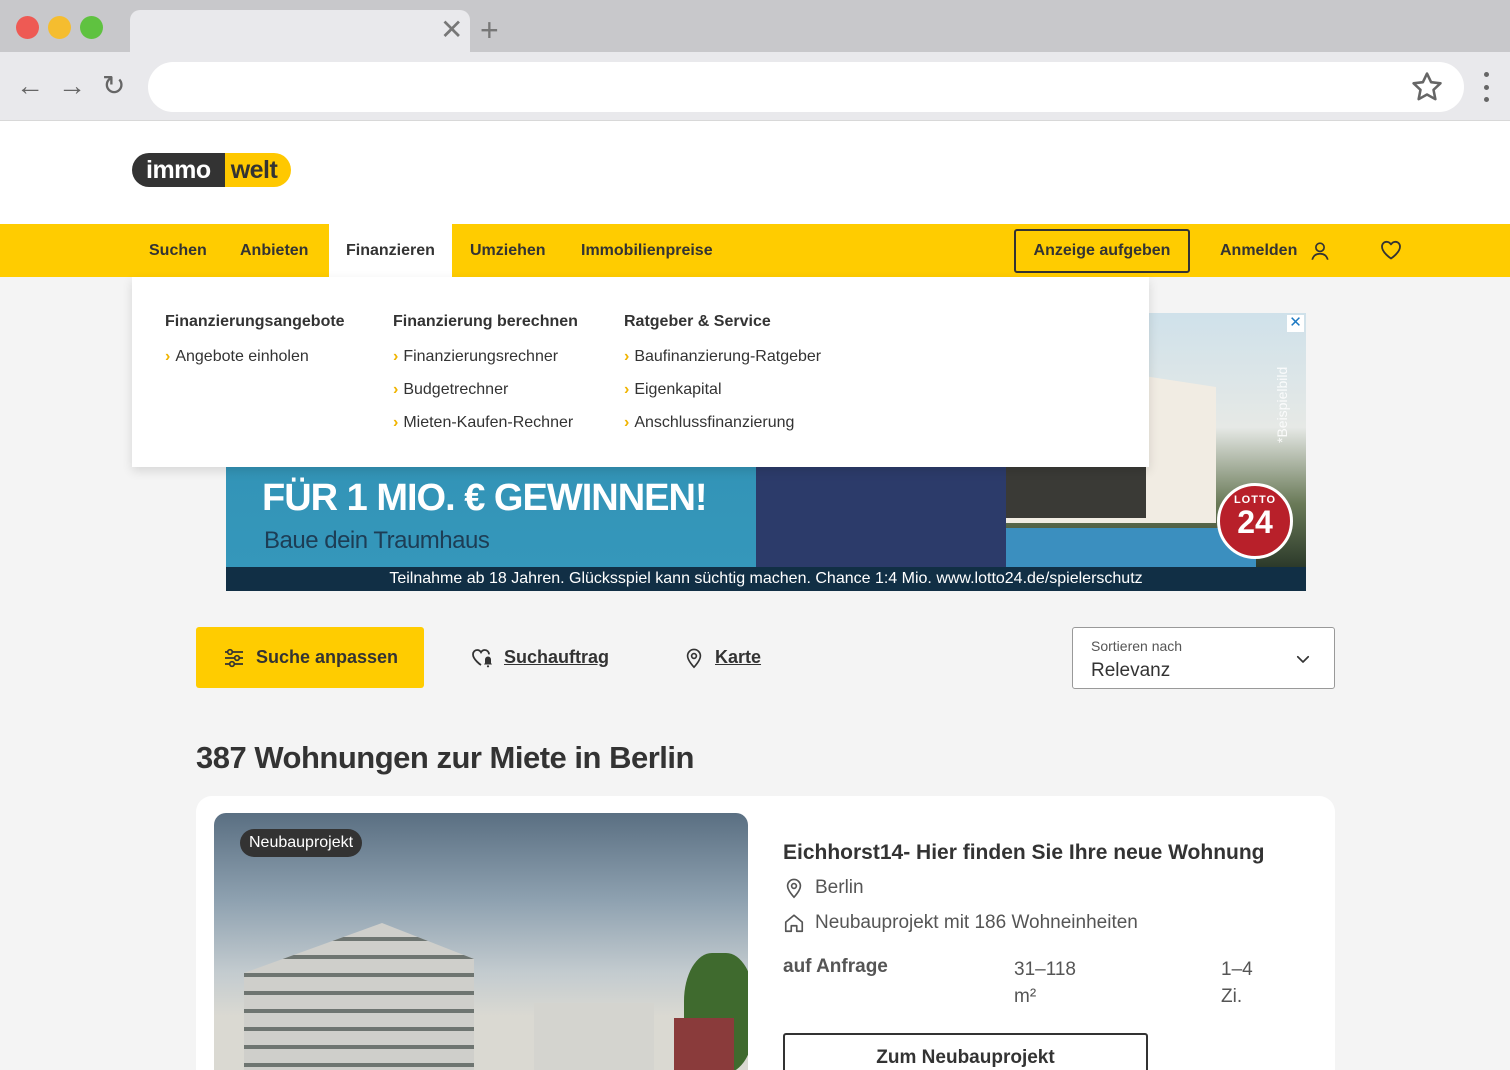  I want to click on ad-subline: Baue dein Traumhaus, so click(377, 540).